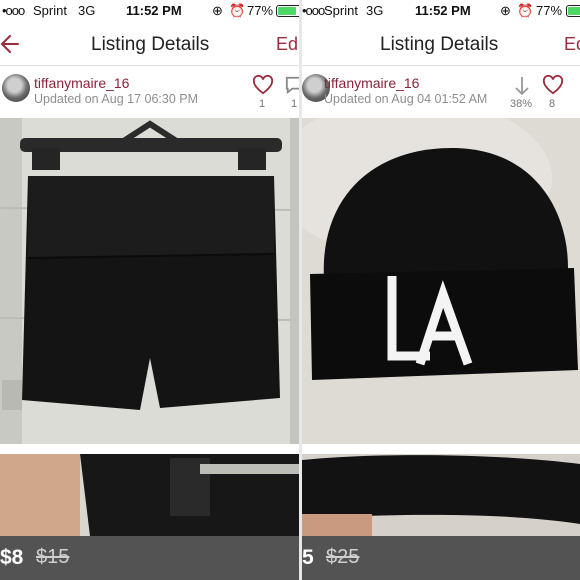  Describe the element at coordinates (552, 104) in the screenshot. I see `like-count: 8` at that location.